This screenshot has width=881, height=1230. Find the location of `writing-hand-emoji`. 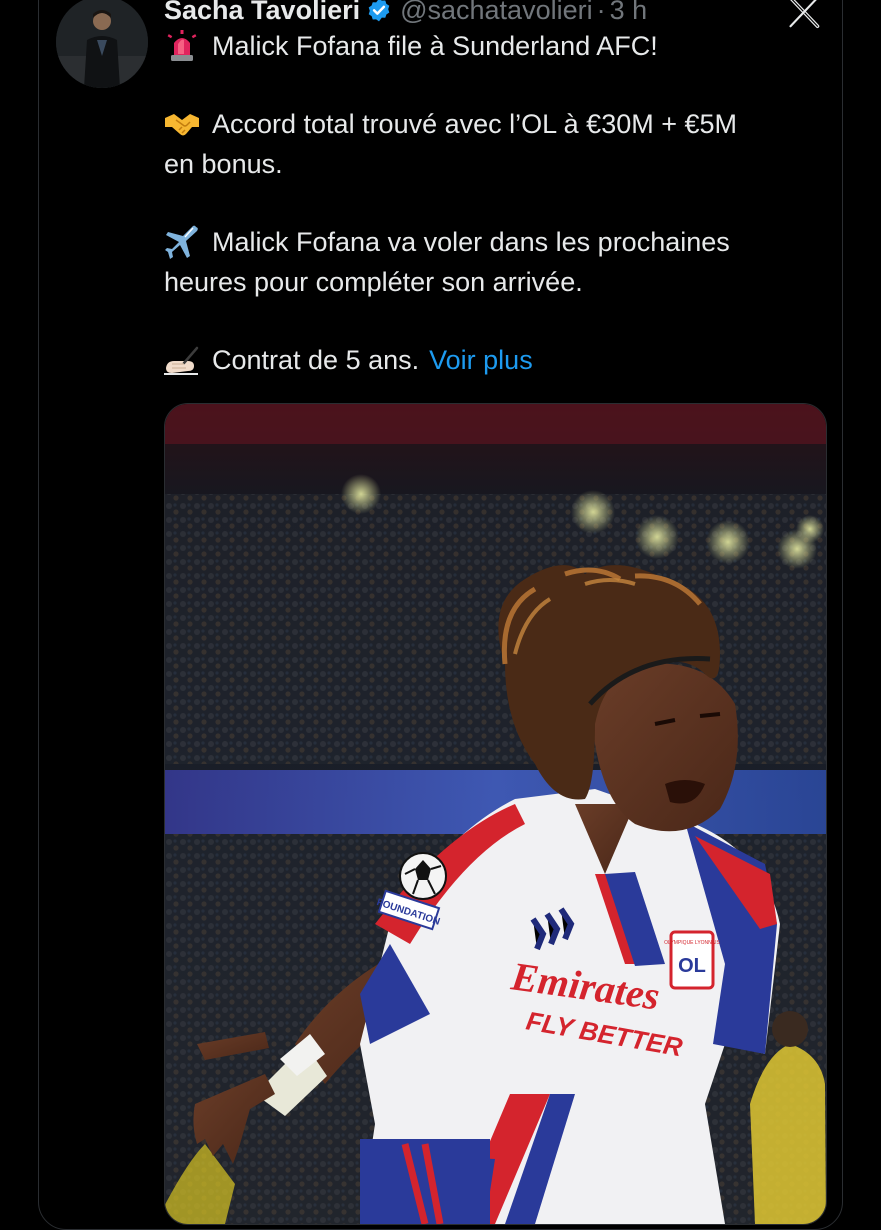

writing-hand-emoji is located at coordinates (182, 360).